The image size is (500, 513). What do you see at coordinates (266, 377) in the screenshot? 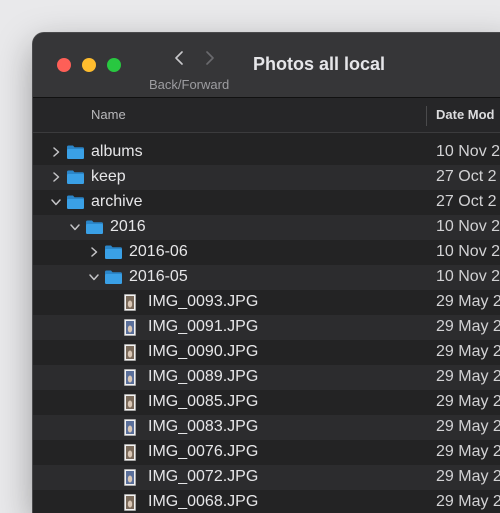
I see `file-row: IMG_0089.JPG 29 May 2` at bounding box center [266, 377].